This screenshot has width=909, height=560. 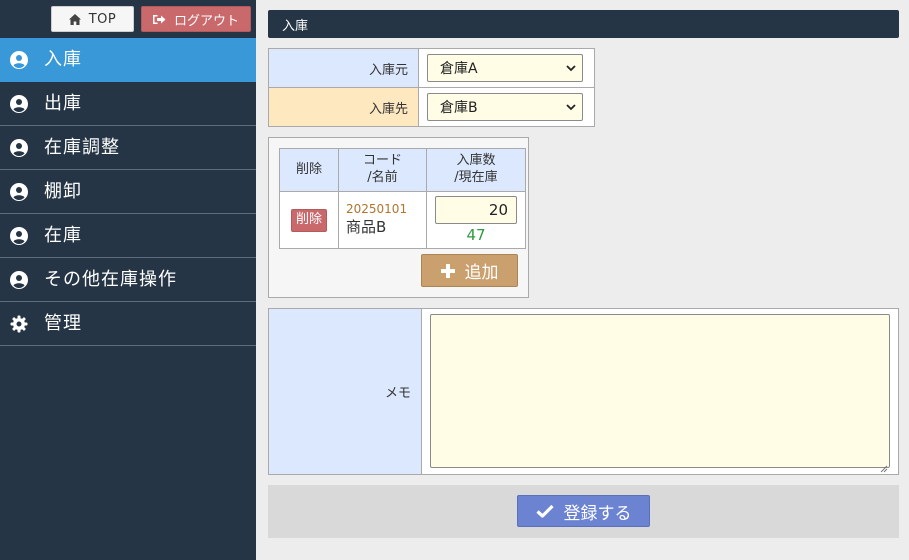 What do you see at coordinates (476, 210) in the screenshot?
I see `quantity-input: 20` at bounding box center [476, 210].